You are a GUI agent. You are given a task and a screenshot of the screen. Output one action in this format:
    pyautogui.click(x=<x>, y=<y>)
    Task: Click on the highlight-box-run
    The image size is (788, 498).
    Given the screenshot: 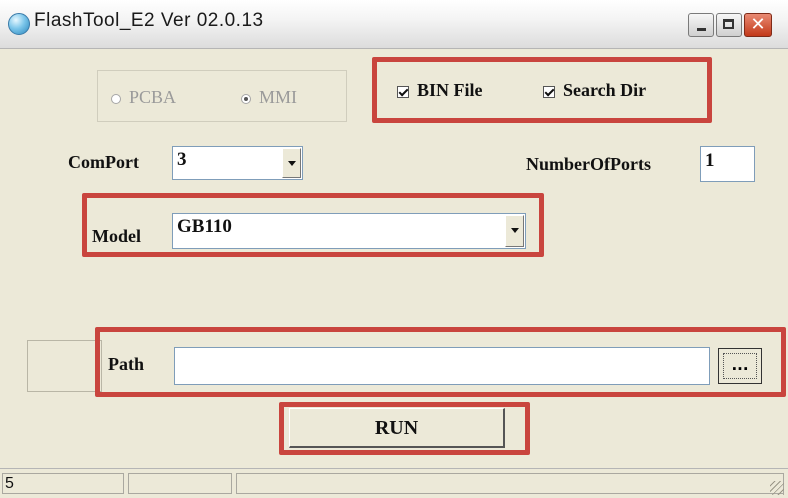 What is the action you would take?
    pyautogui.click(x=404, y=428)
    